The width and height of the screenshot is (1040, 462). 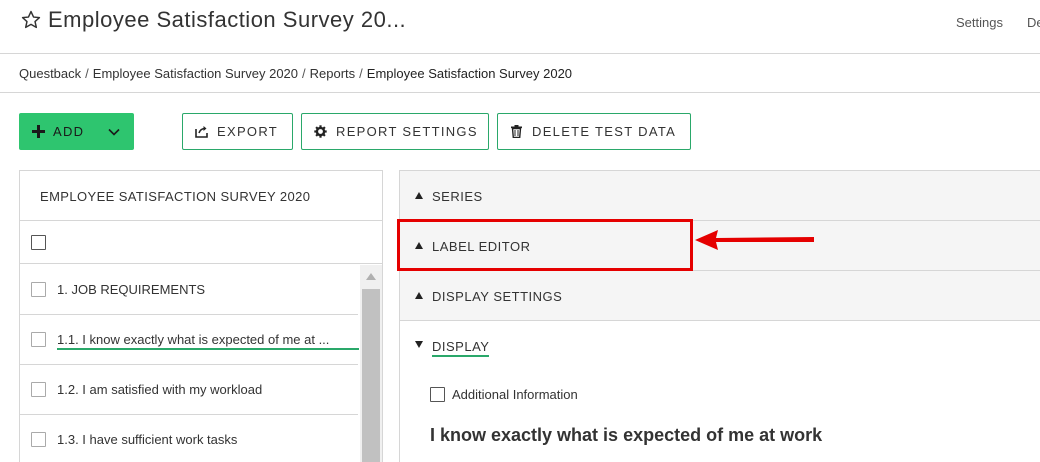 I want to click on report-settings-button-label: REPORT SETTINGS, so click(x=407, y=131).